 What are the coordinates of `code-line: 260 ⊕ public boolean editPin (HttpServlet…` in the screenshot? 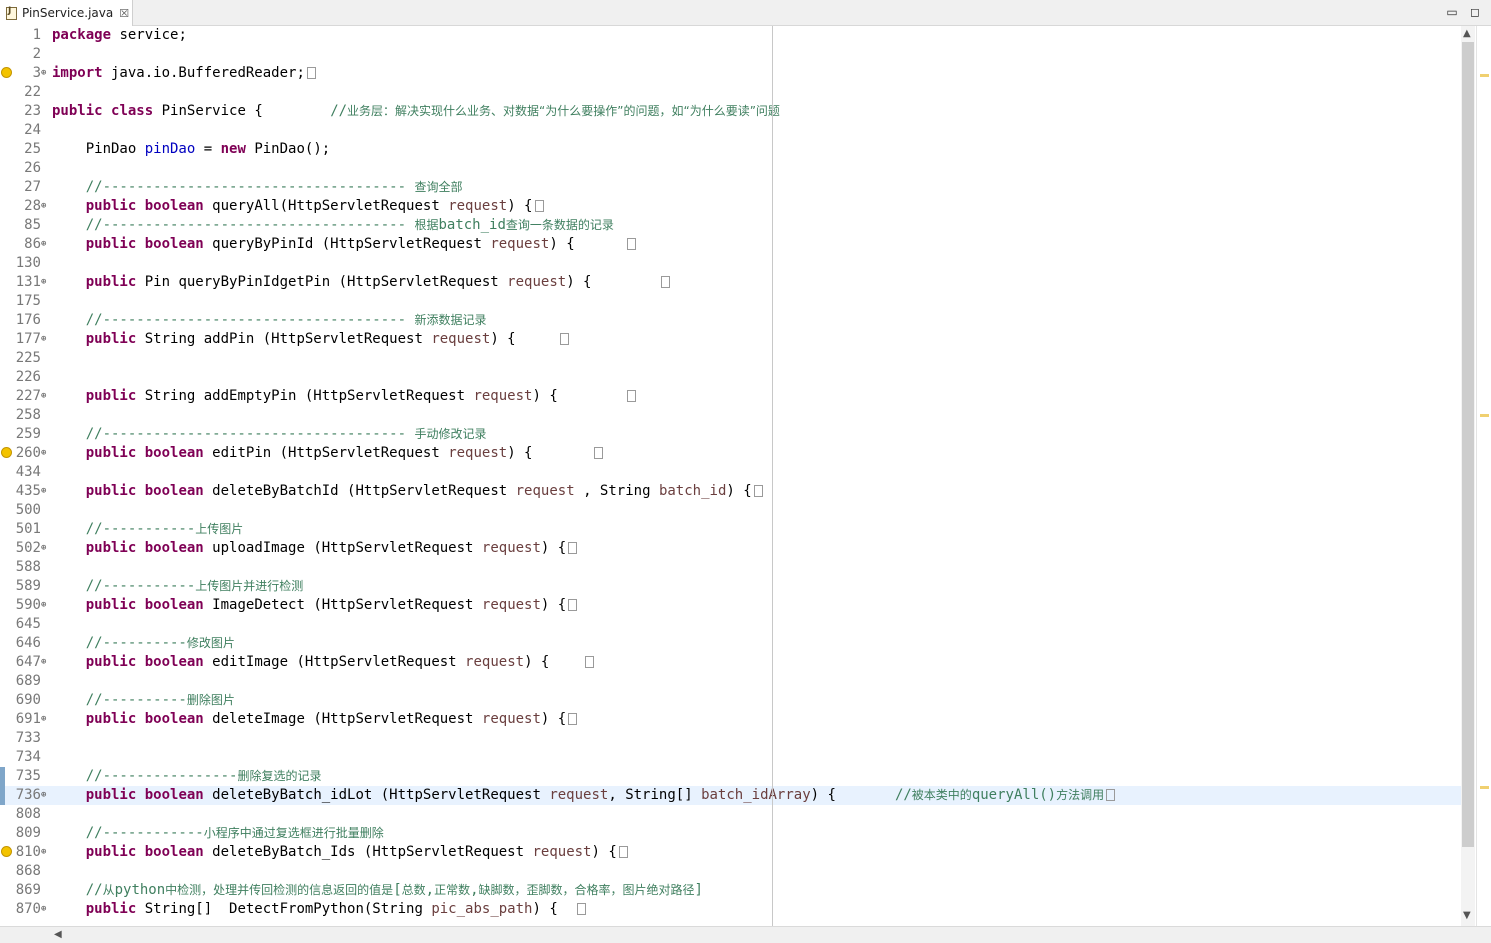 It's located at (730, 453).